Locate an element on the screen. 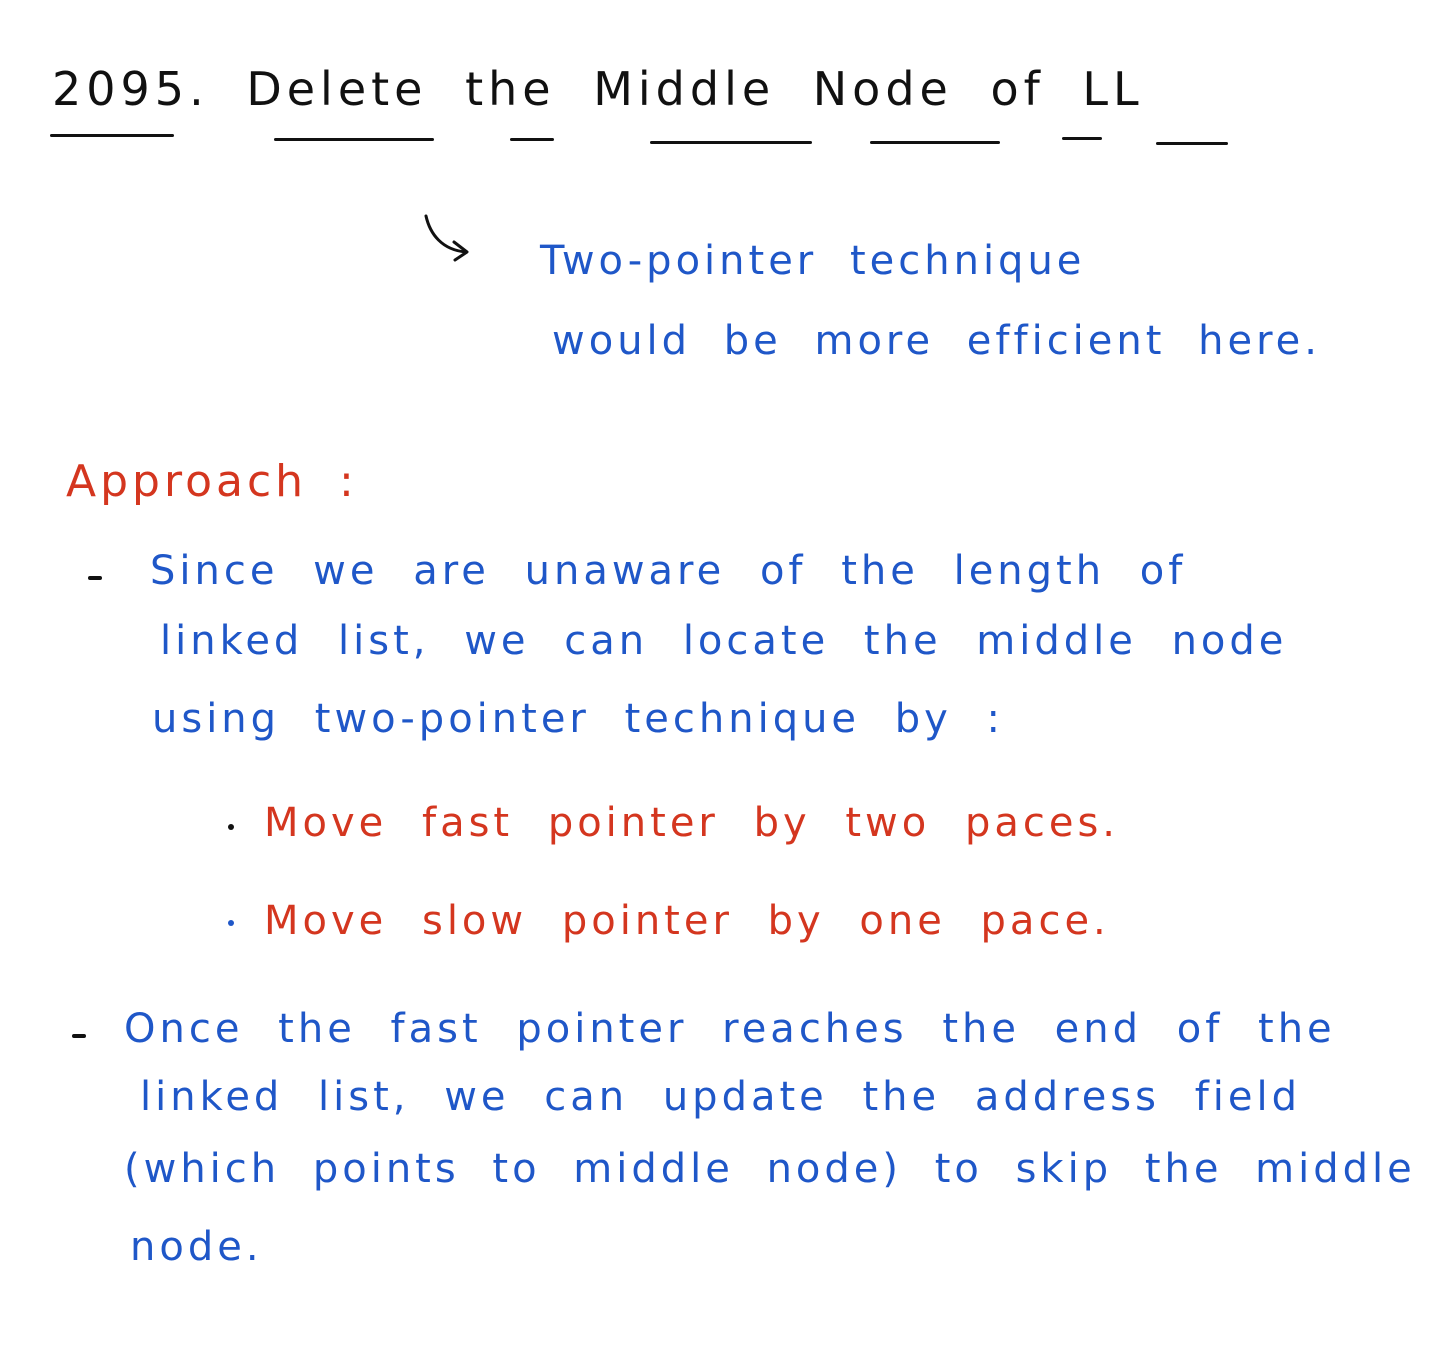 Image resolution: width=1440 pixels, height=1350 pixels. sub-bullet-1: Move fast pointer by two paces. is located at coordinates (692, 823).